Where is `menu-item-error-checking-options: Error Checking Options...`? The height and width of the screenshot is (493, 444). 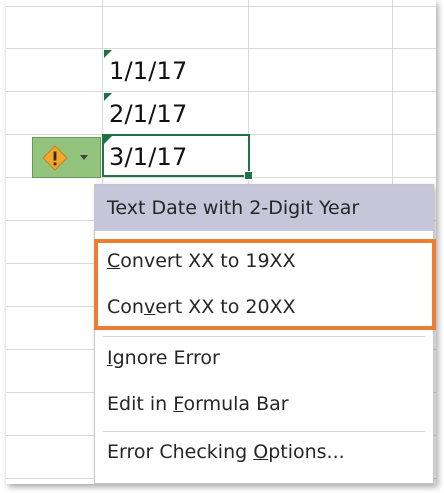
menu-item-error-checking-options: Error Checking Options... is located at coordinates (226, 452).